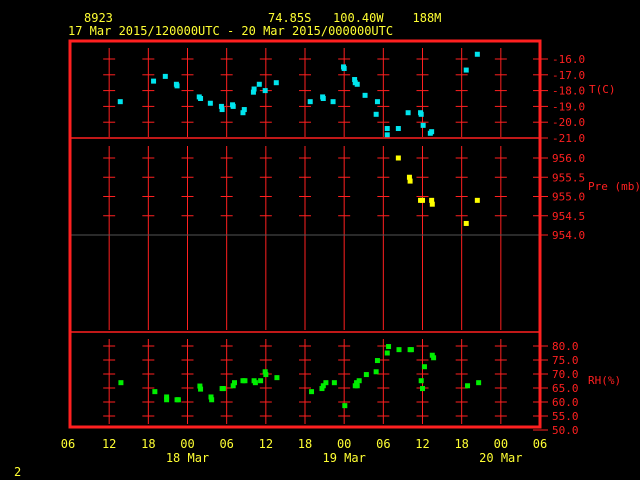 The height and width of the screenshot is (480, 640). I want to click on y-tick-label: 955.5, so click(568, 177).